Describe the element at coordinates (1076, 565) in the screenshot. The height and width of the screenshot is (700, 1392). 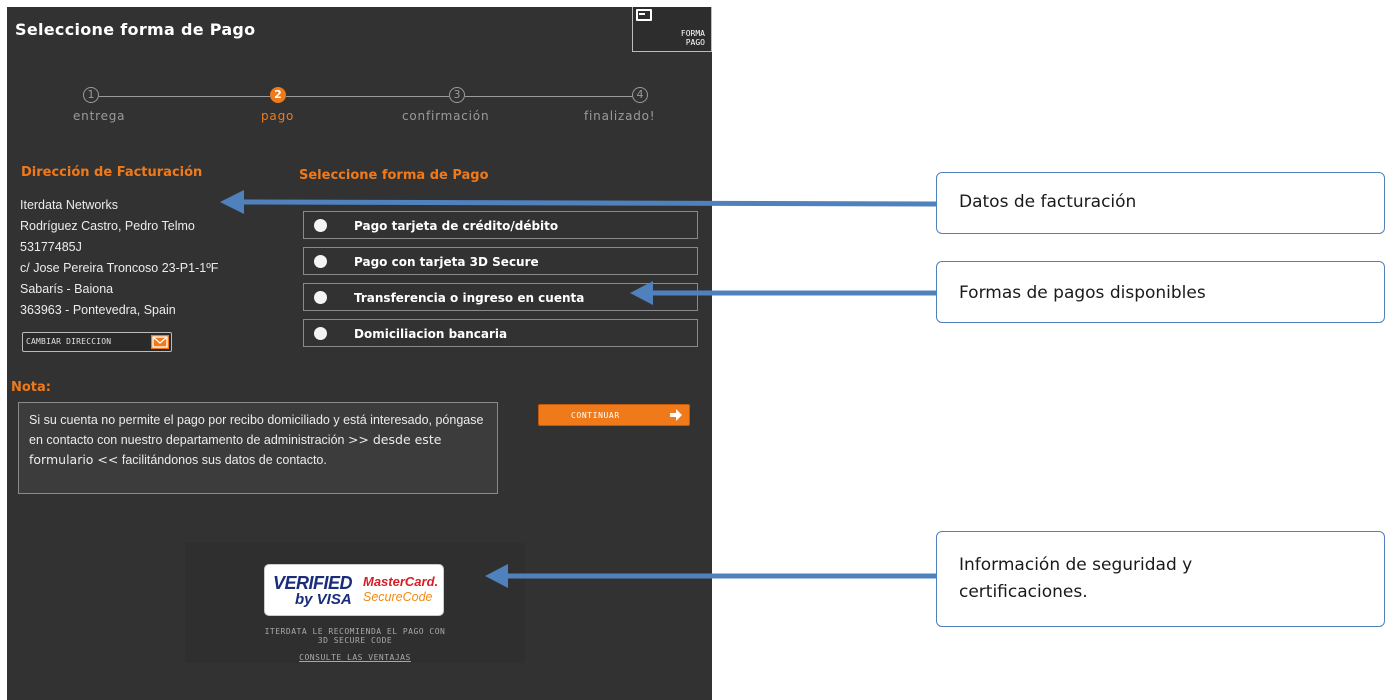
I see `callout-security-line1: Información de seguridad y` at that location.